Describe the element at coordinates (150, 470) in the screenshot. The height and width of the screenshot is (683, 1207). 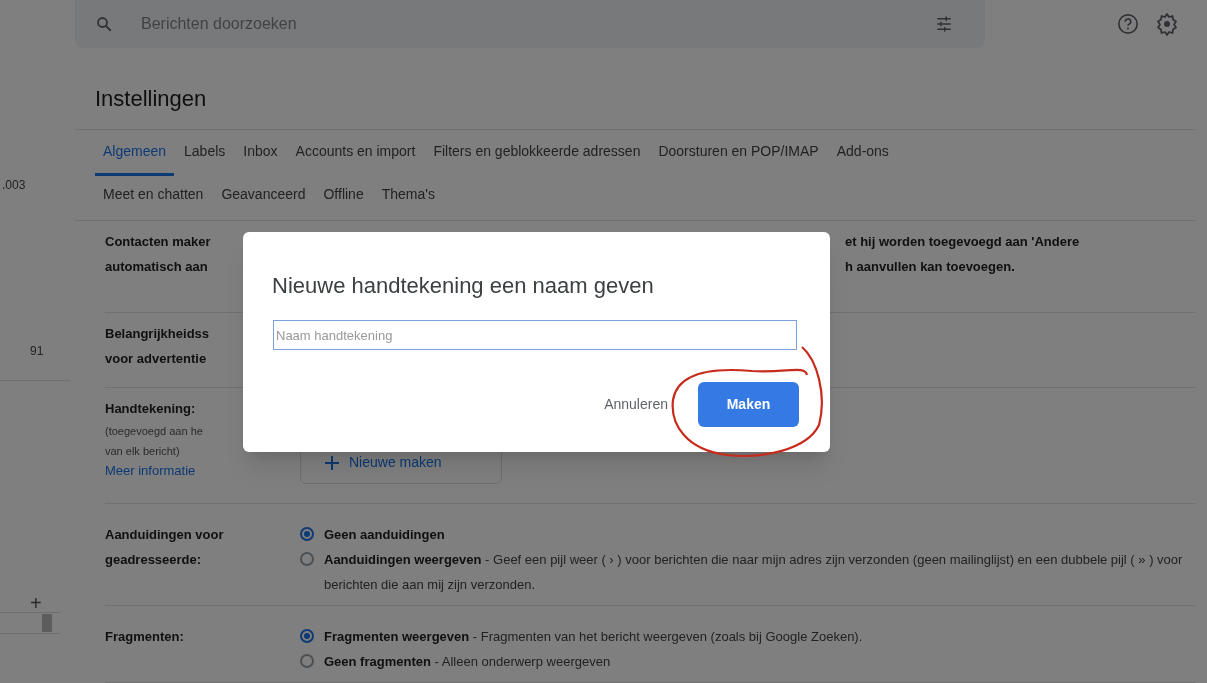
I see `more-info-link: Meer informatie` at that location.